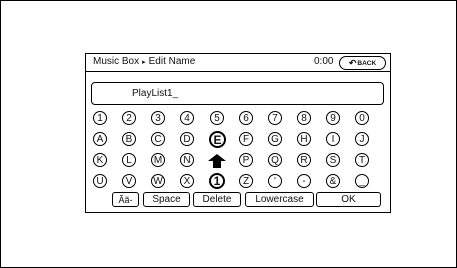  Describe the element at coordinates (304, 139) in the screenshot. I see `key-r1c7: H` at that location.